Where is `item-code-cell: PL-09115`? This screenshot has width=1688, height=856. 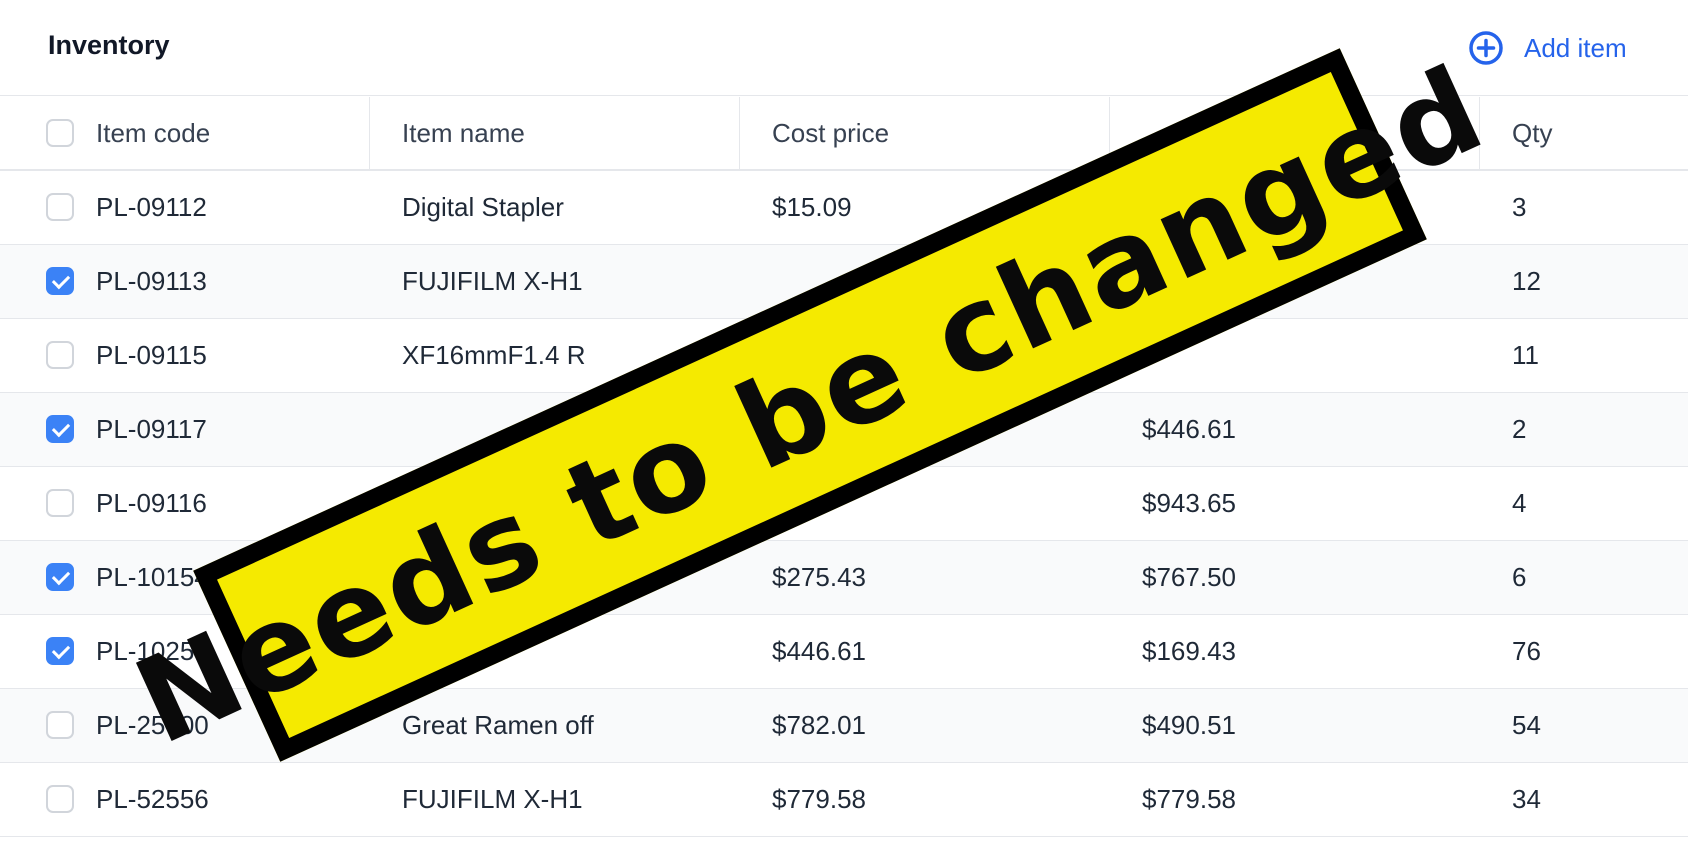 item-code-cell: PL-09115 is located at coordinates (151, 355).